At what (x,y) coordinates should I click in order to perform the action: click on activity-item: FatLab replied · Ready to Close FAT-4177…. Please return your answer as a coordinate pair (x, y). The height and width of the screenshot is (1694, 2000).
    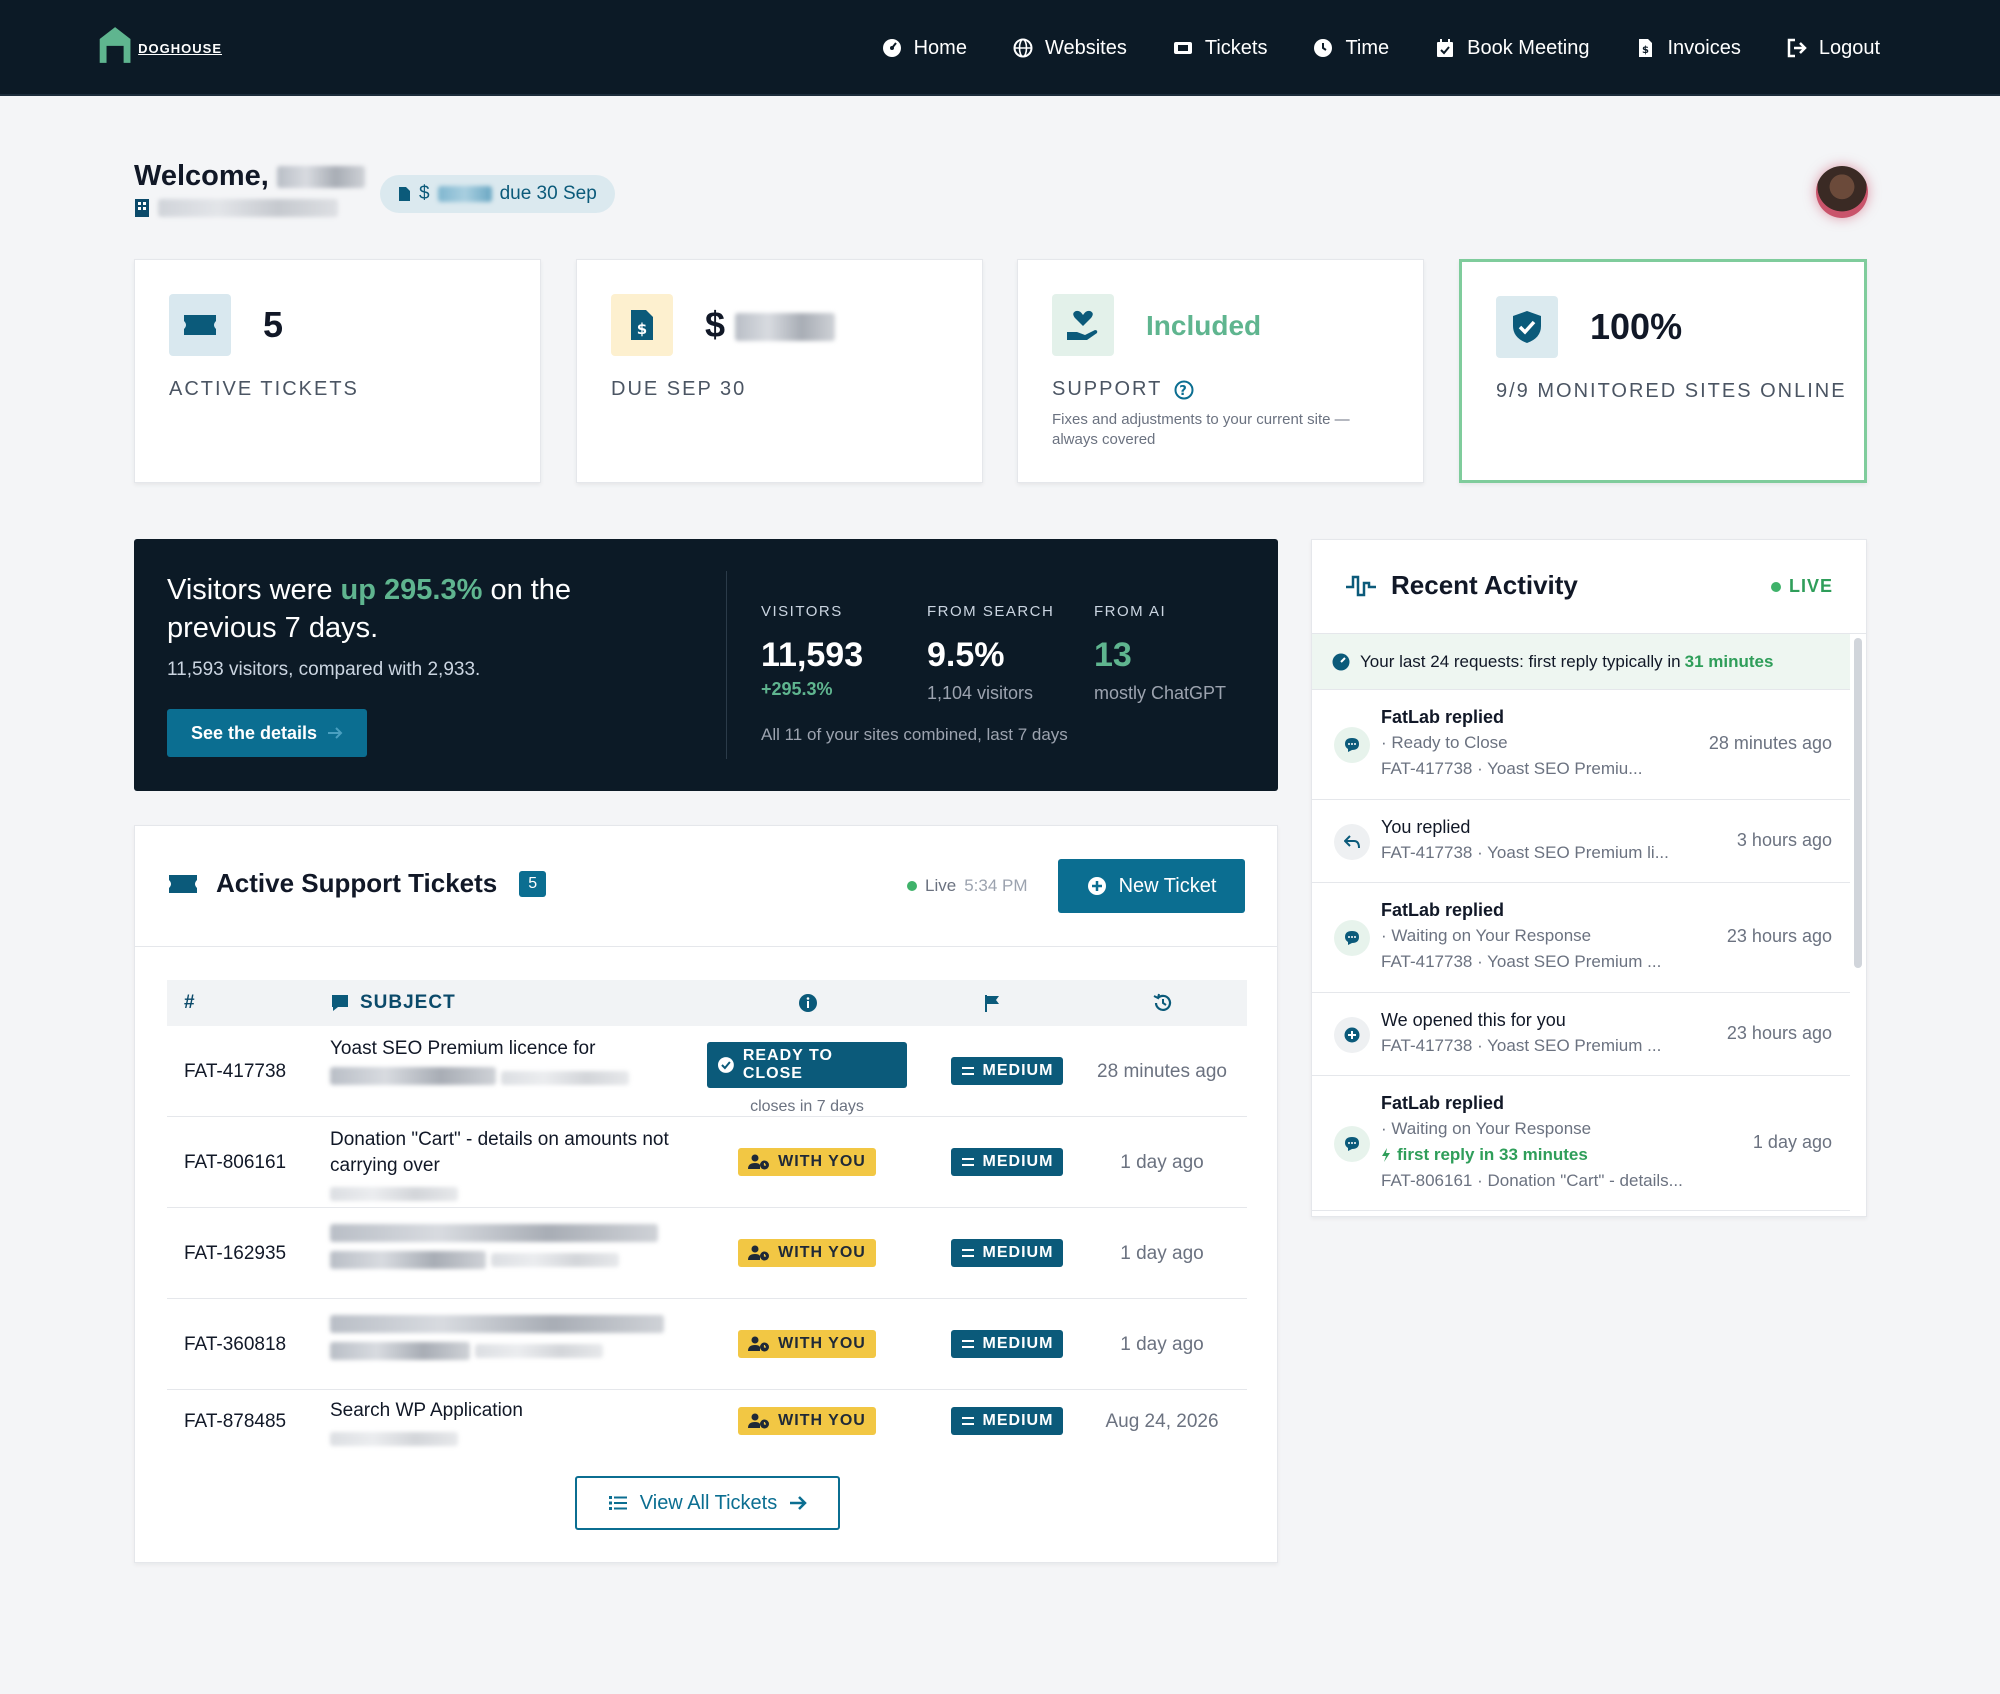
    Looking at the image, I should click on (1581, 745).